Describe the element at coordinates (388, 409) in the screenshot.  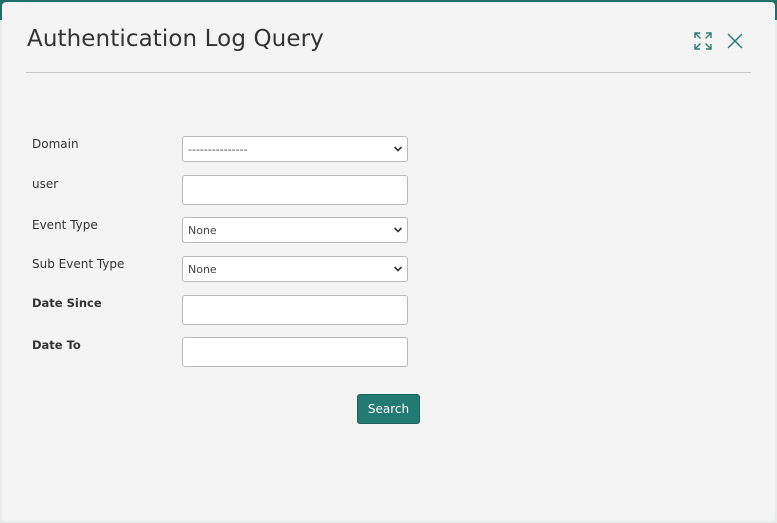
I see `search-button: Search` at that location.